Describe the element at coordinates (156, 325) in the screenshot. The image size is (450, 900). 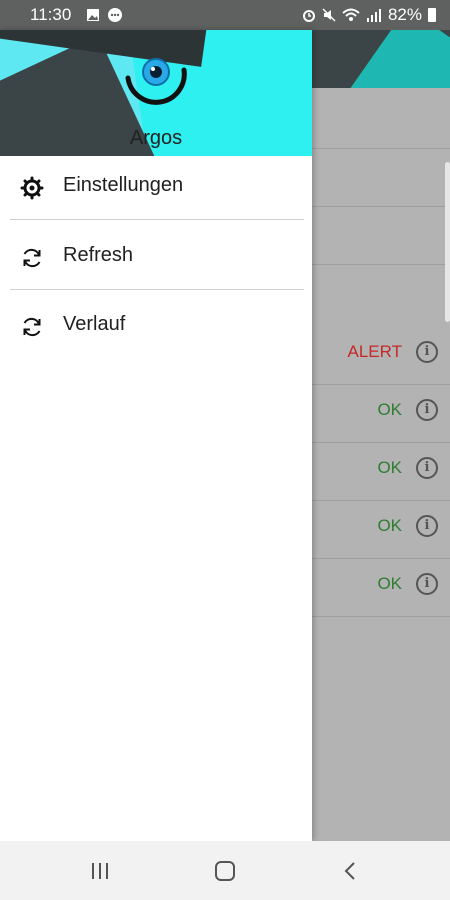
I see `menu-item-verlauf: Verlauf` at that location.